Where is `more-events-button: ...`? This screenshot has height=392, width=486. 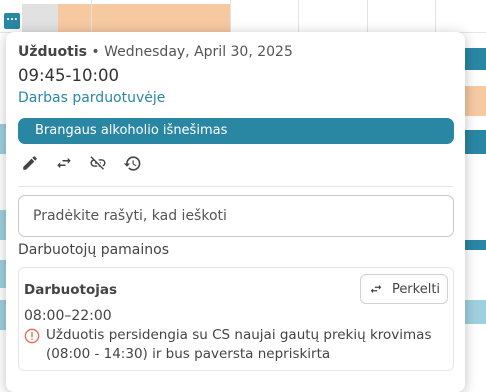
more-events-button: ... is located at coordinates (12, 21).